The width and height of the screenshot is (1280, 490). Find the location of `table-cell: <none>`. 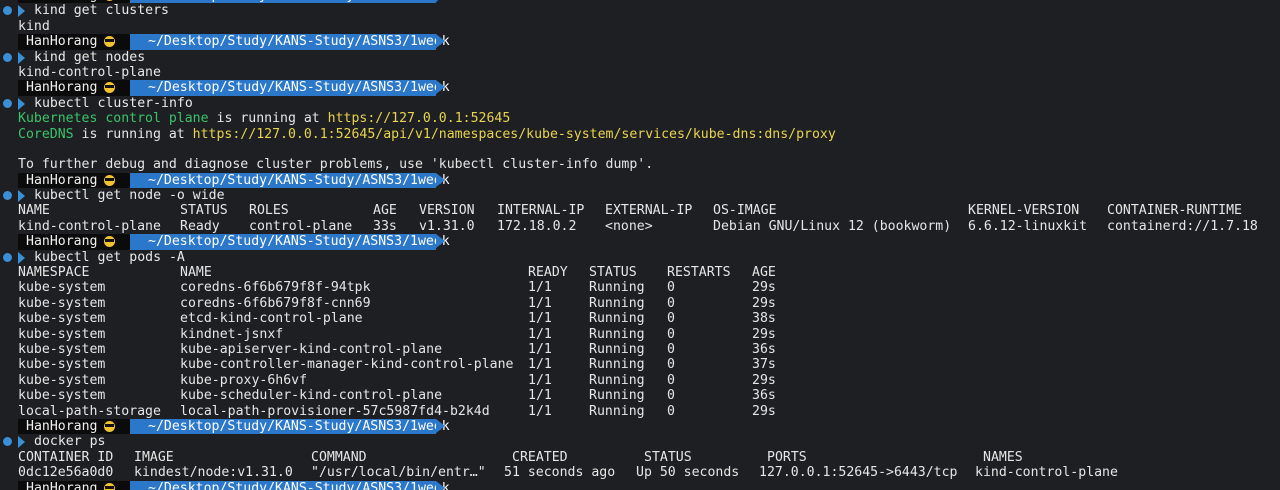

table-cell: <none> is located at coordinates (629, 226).